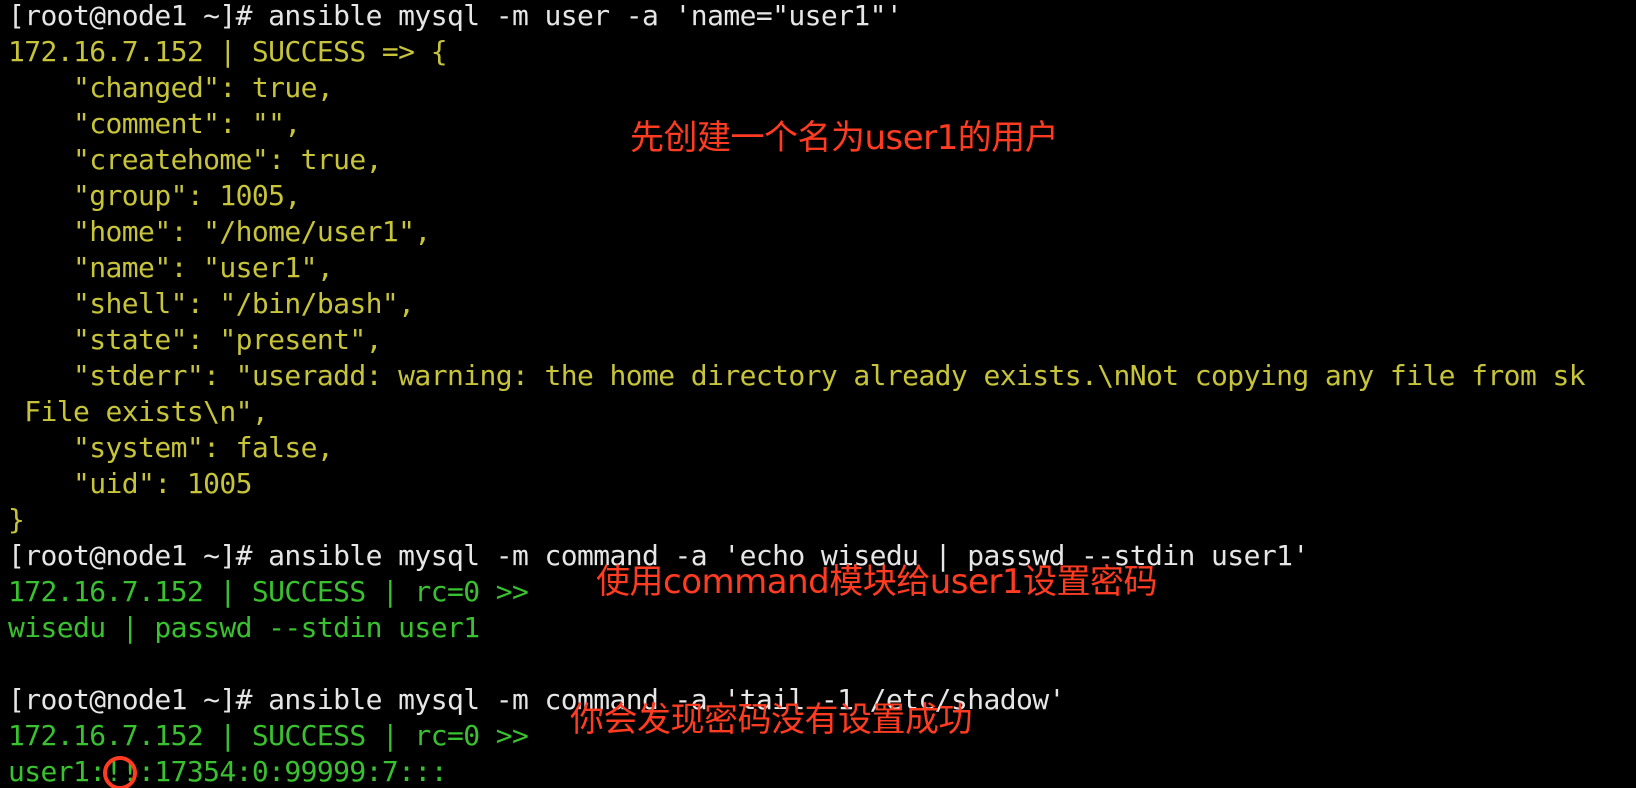 The width and height of the screenshot is (1636, 788). Describe the element at coordinates (171, 87) in the screenshot. I see `output-line: "changed": true,` at that location.